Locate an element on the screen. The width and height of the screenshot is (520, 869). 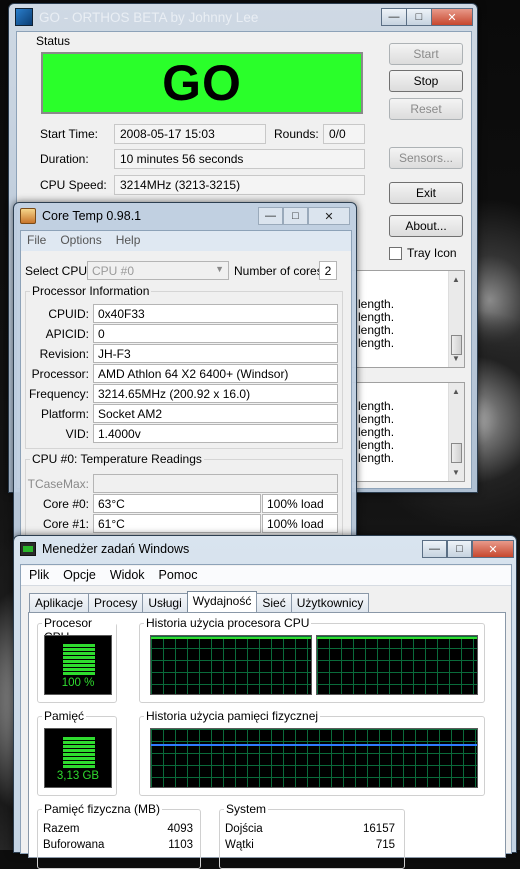
physmem-cached-label: Buforowana is located at coordinates (74, 845).